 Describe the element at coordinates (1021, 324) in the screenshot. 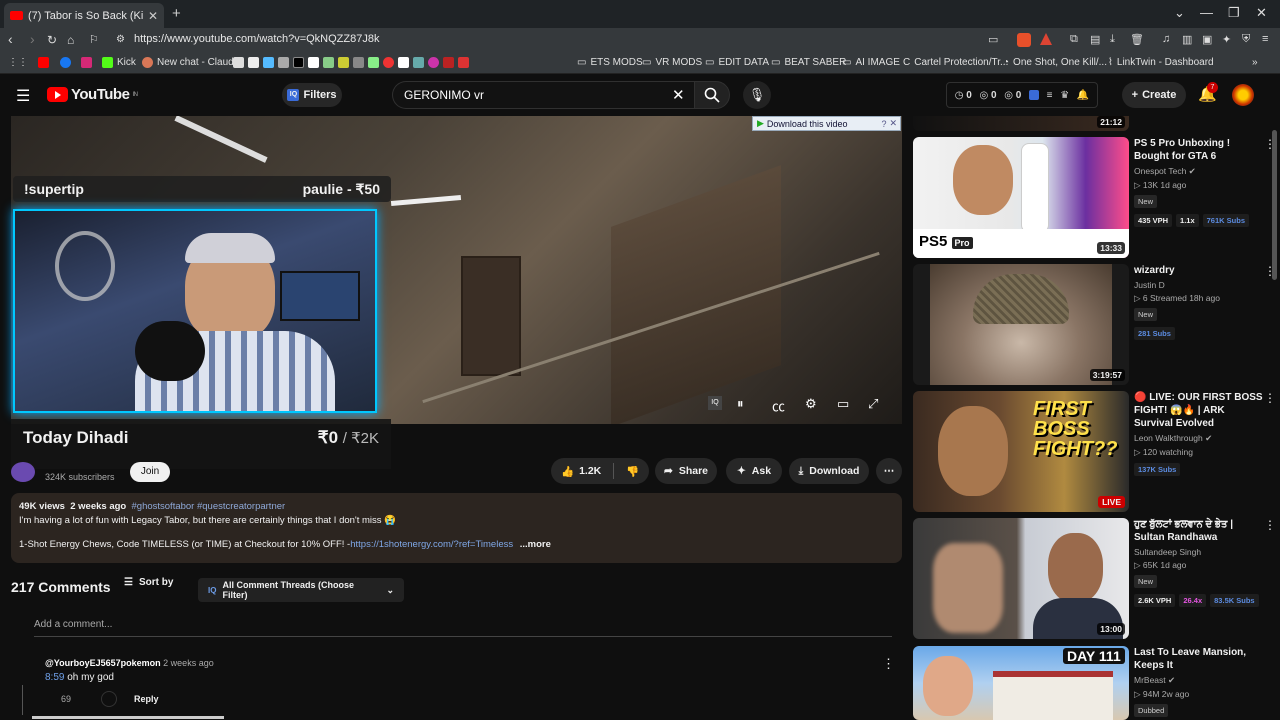

I see `video-thumbnail: 3:19:57` at that location.